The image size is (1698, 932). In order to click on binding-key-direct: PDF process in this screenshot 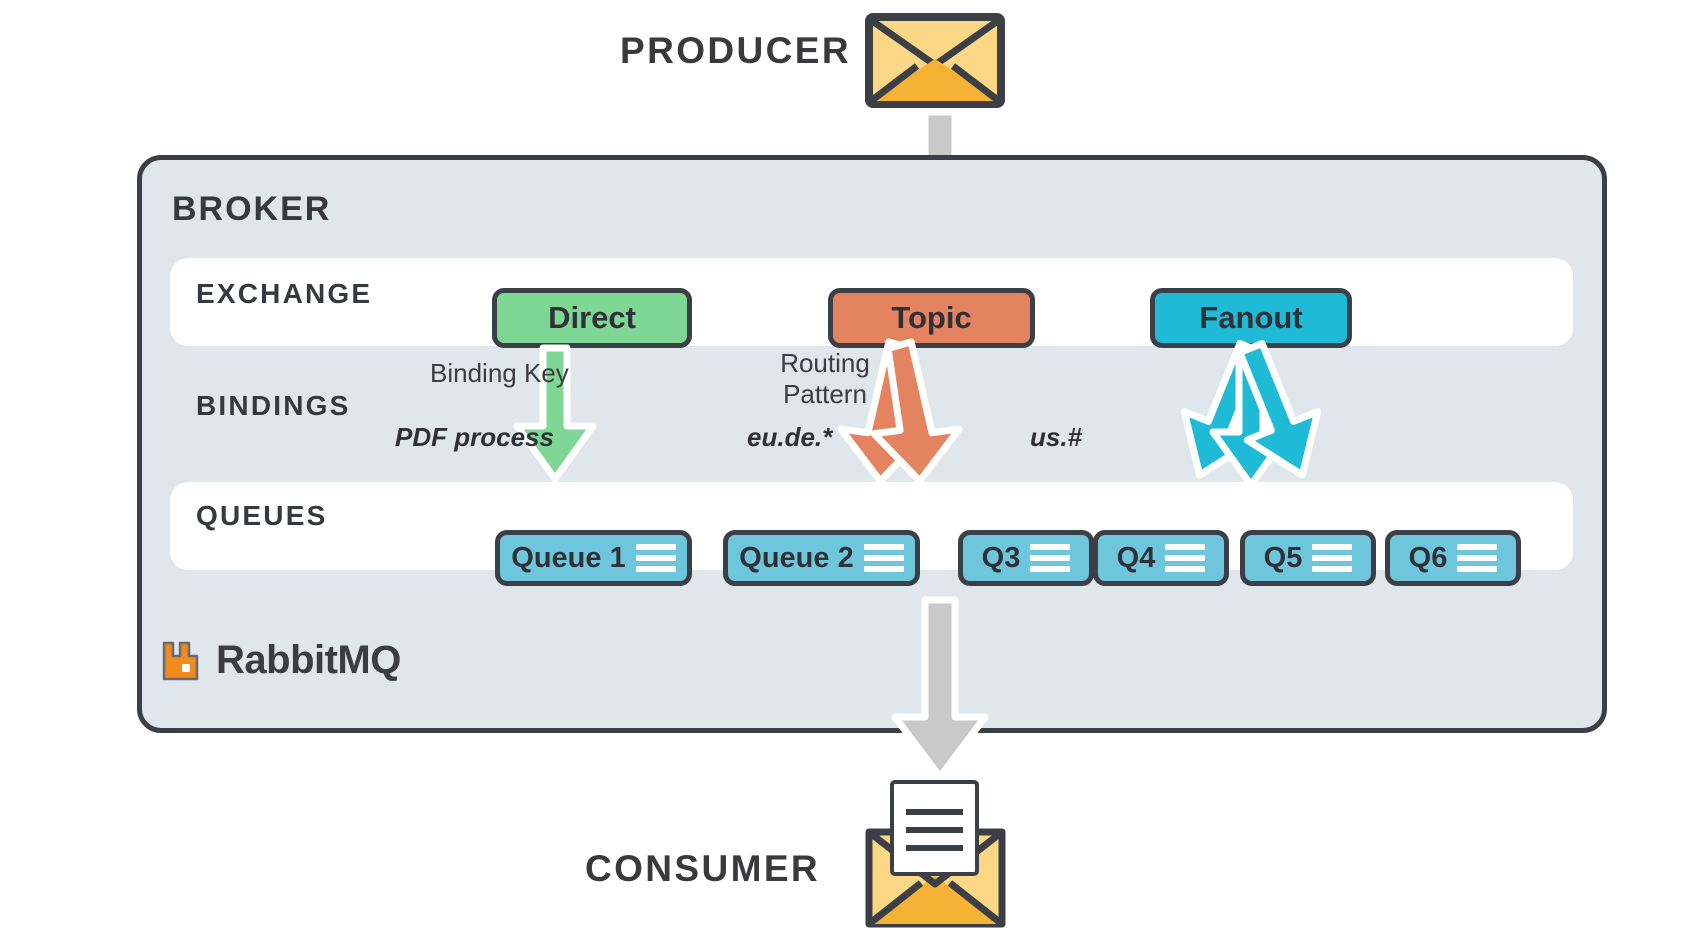, I will do `click(474, 437)`.